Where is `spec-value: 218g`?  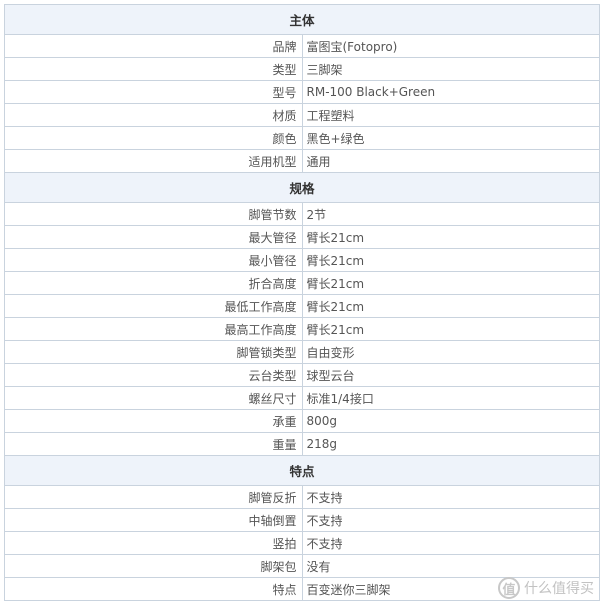
spec-value: 218g is located at coordinates (450, 444).